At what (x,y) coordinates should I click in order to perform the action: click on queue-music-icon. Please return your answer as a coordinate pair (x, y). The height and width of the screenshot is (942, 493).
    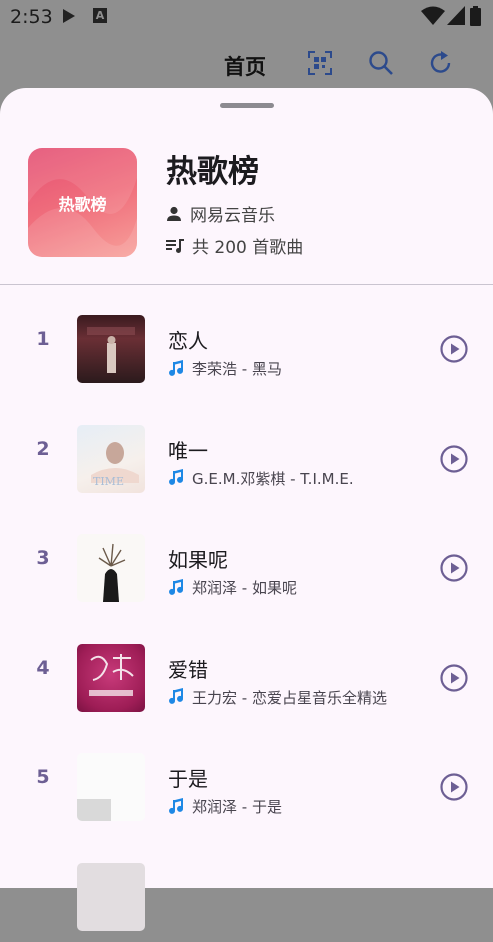
    Looking at the image, I should click on (175, 246).